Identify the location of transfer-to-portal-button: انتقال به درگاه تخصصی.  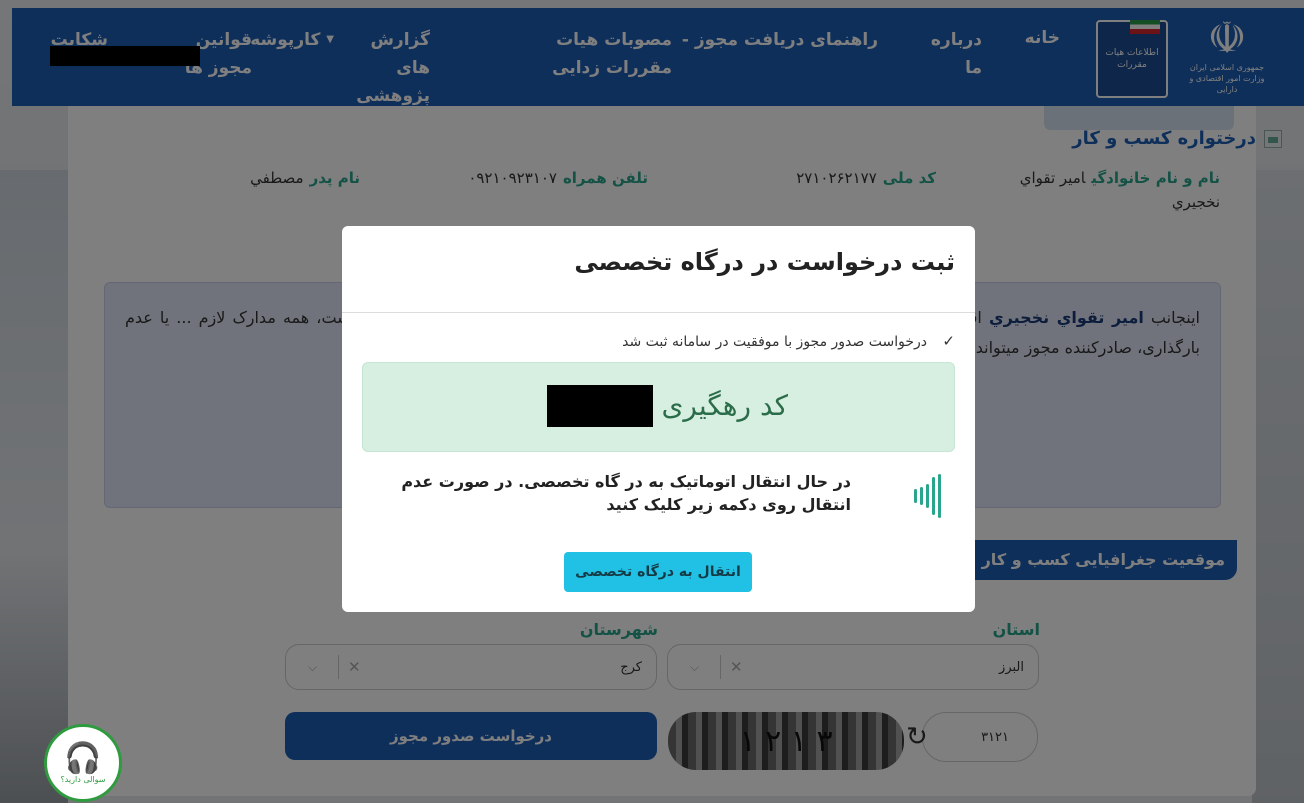
(658, 572).